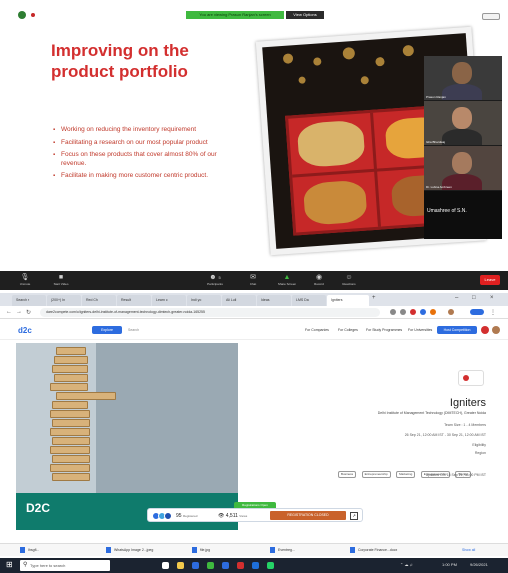 The height and width of the screenshot is (573, 508). What do you see at coordinates (493, 312) in the screenshot?
I see `menu-icon: ⋮` at bounding box center [493, 312].